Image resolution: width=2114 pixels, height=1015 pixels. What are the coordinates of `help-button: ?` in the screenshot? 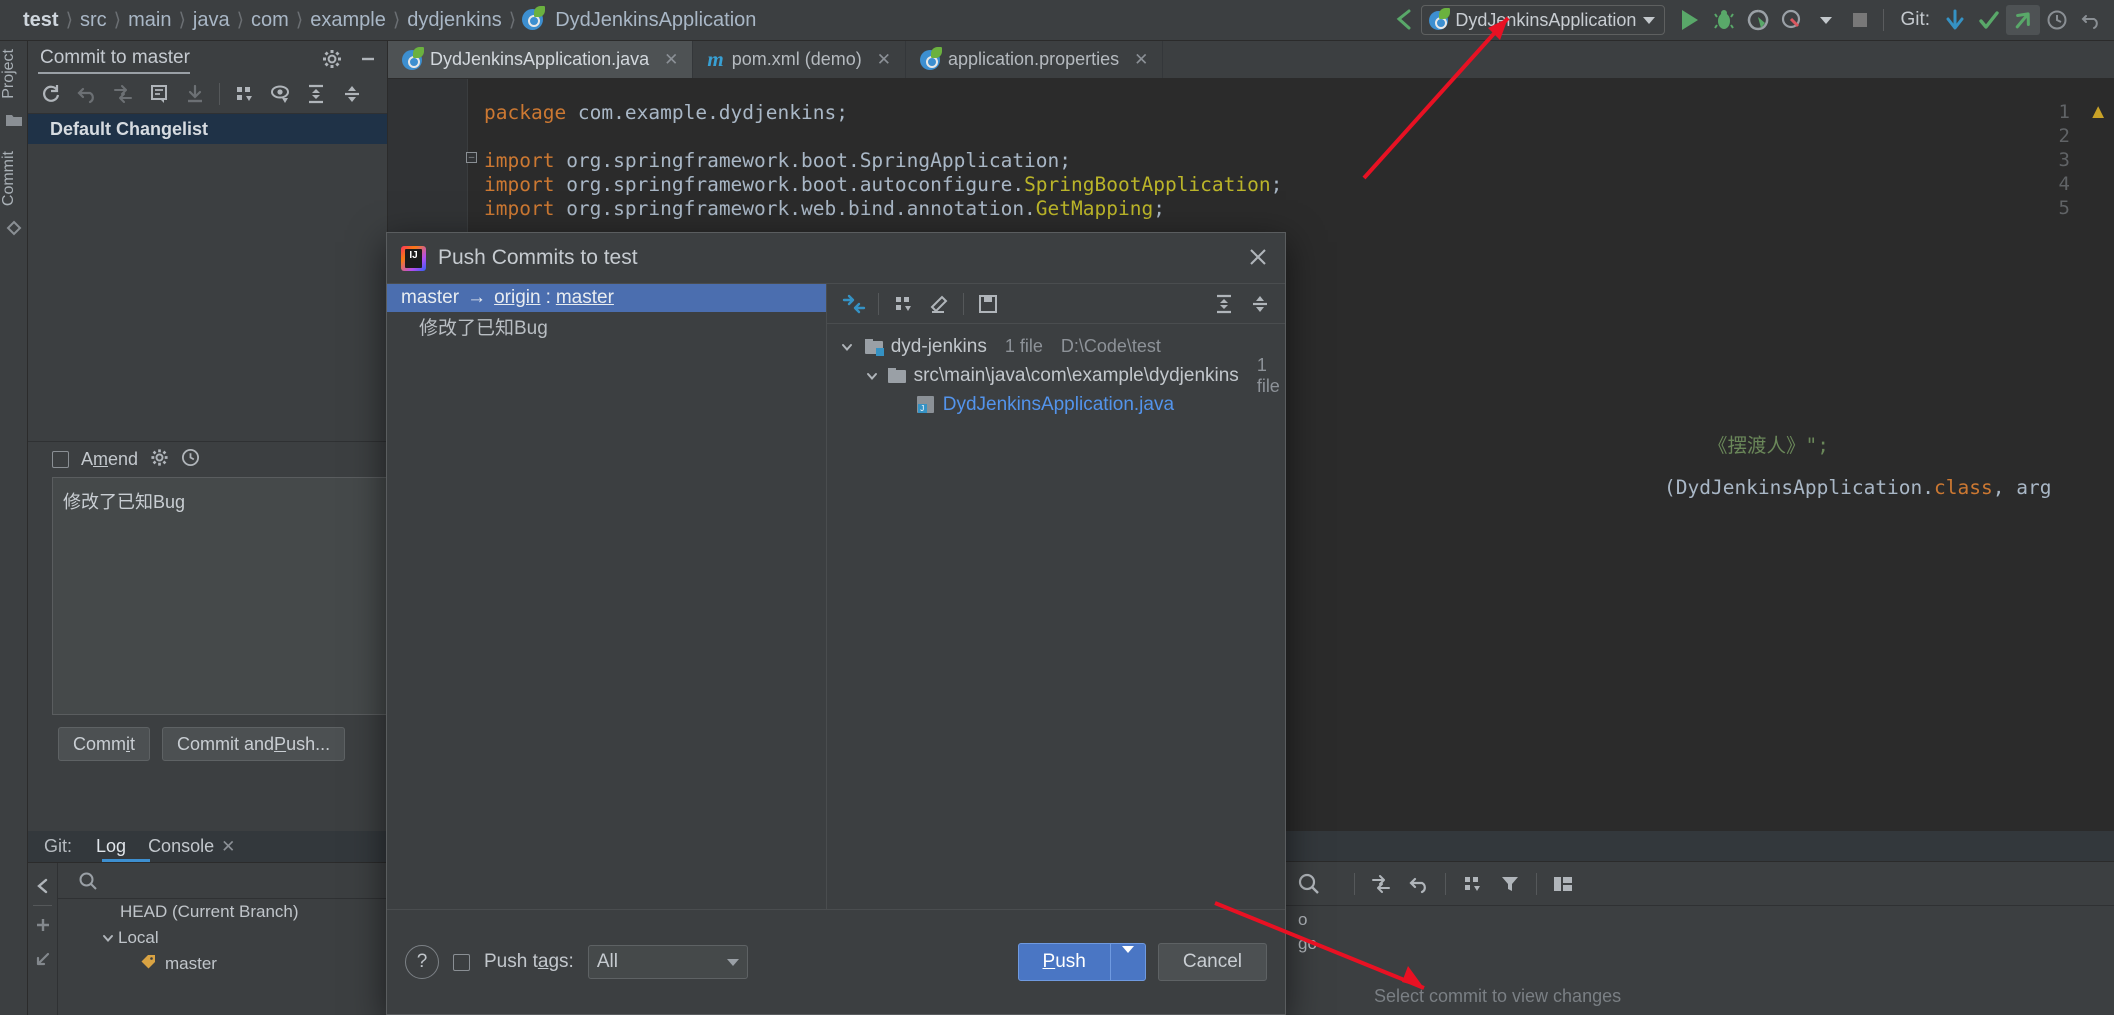 It's located at (422, 962).